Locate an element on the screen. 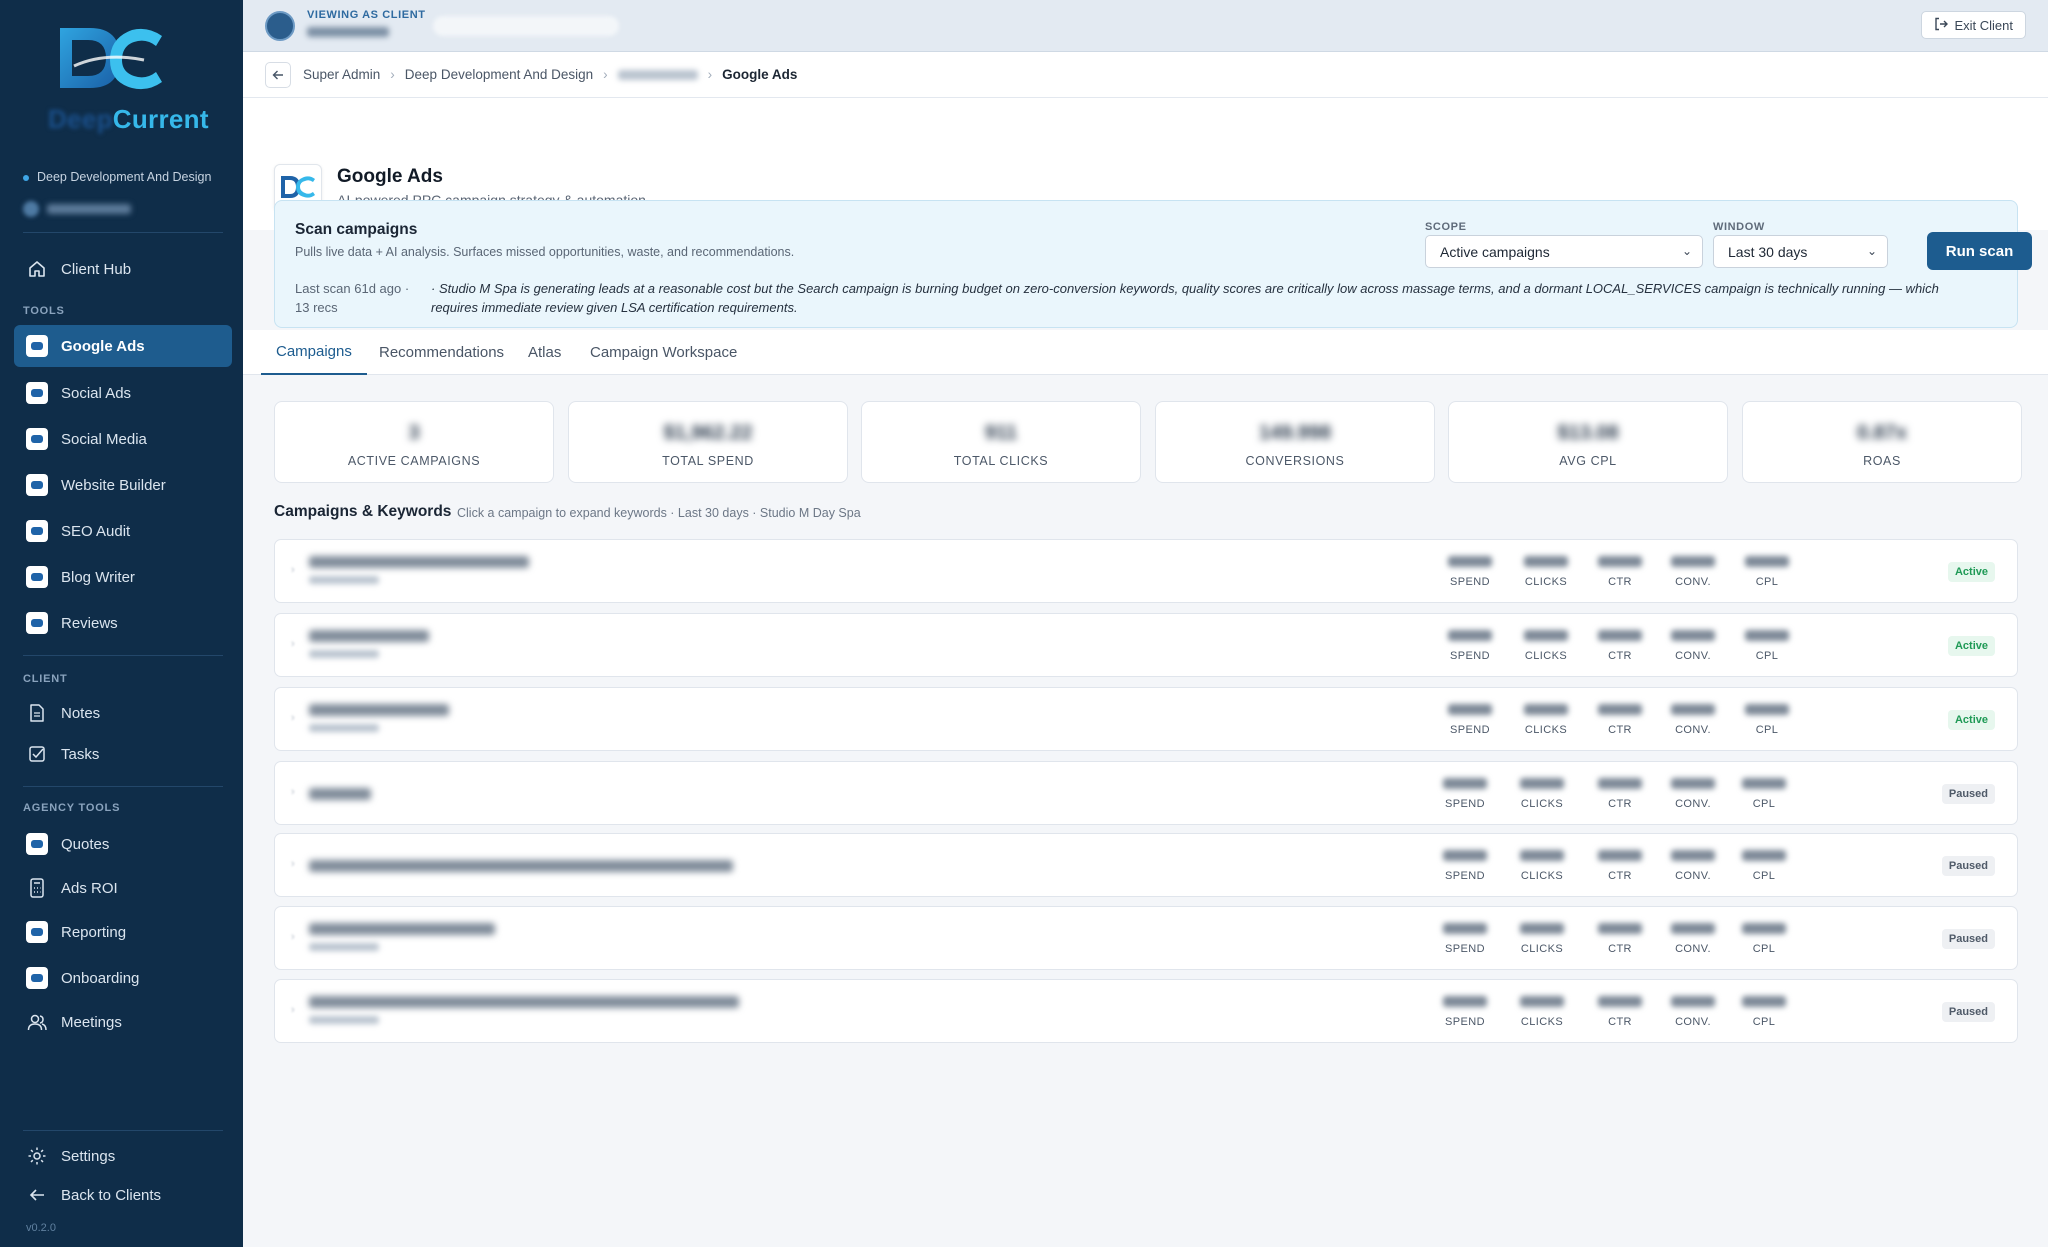 This screenshot has height=1247, width=2048. sidebar-item-seo-audit: SEO Audit is located at coordinates (123, 531).